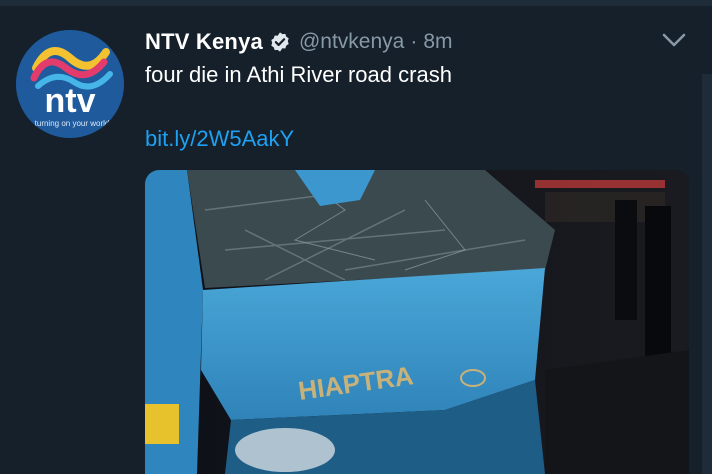 Image resolution: width=712 pixels, height=474 pixels. Describe the element at coordinates (72, 123) in the screenshot. I see `avatar-tagline: turning on your world` at that location.